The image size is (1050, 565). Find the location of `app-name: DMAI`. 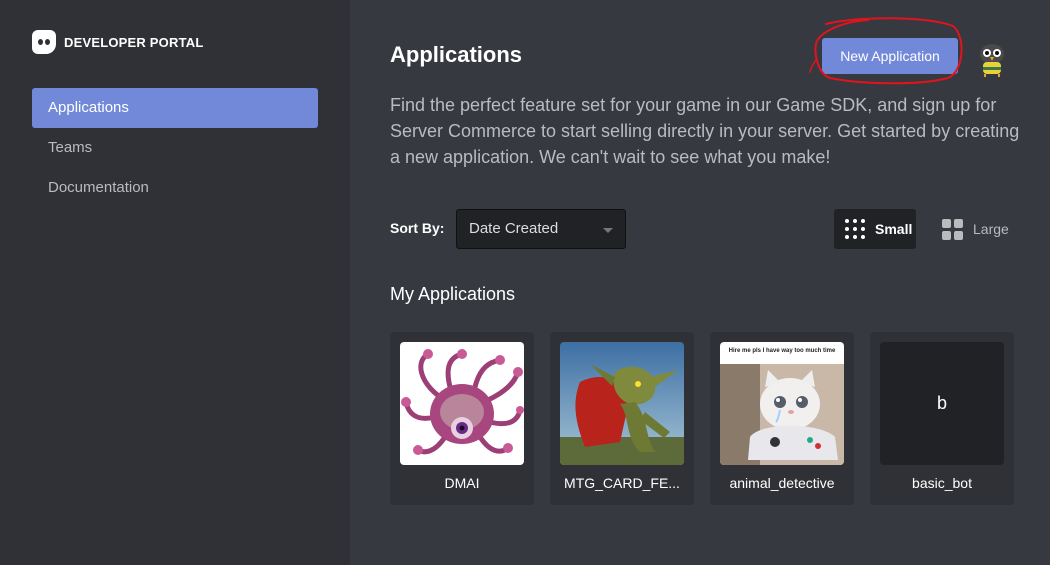

app-name: DMAI is located at coordinates (462, 483).